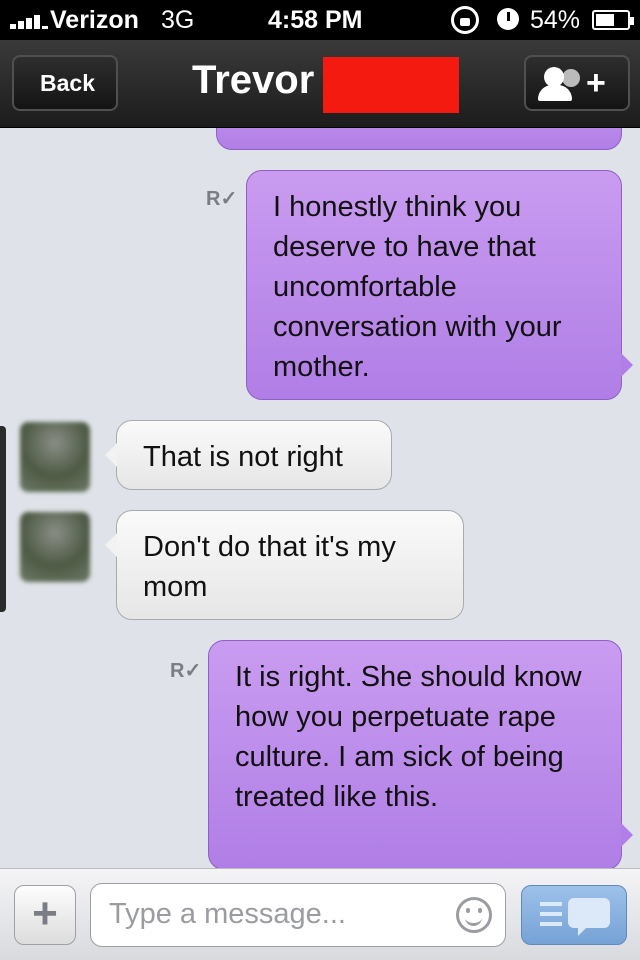 This screenshot has width=640, height=960. I want to click on emoji-icon, so click(474, 915).